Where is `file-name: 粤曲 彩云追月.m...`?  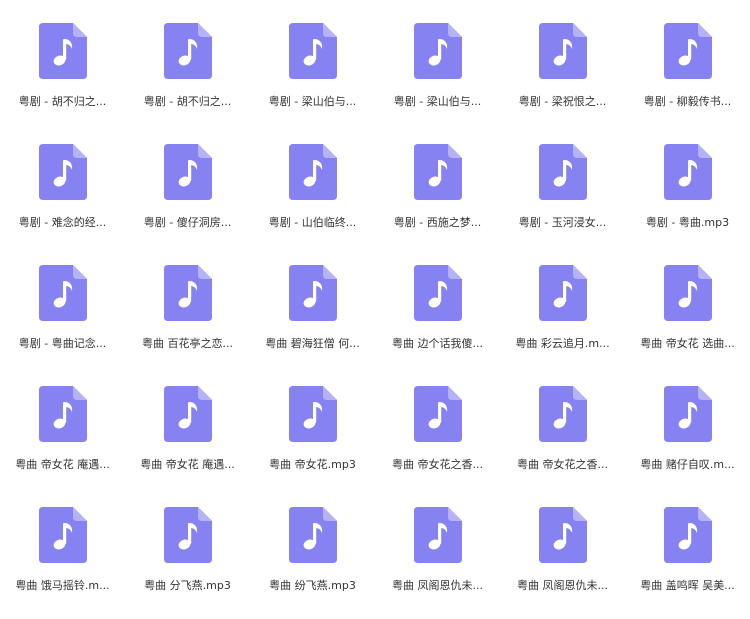
file-name: 粤曲 彩云追月.m... is located at coordinates (562, 343).